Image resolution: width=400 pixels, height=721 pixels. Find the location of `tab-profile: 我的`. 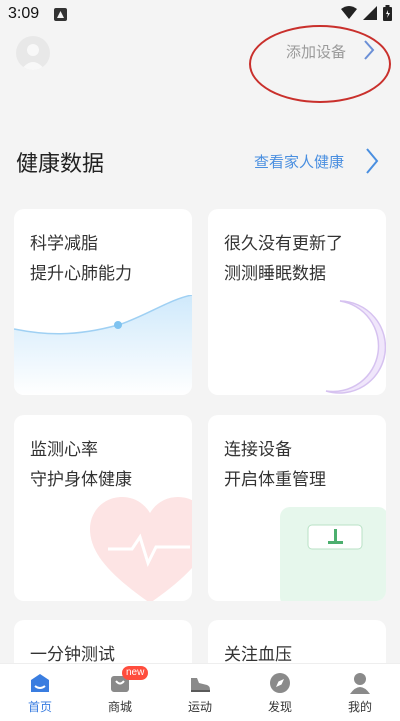

tab-profile: 我的 is located at coordinates (360, 692).